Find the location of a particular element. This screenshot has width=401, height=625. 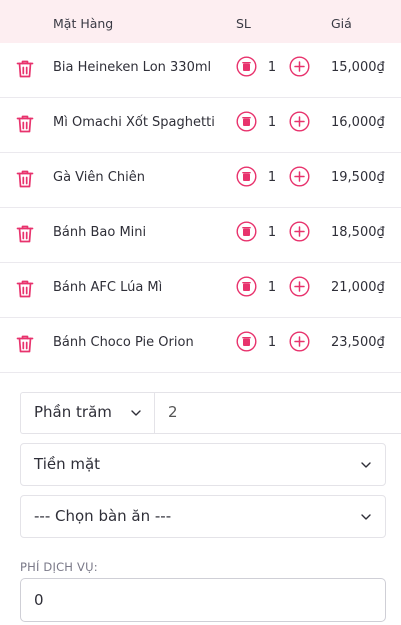

item-price: 21,000₫ is located at coordinates (358, 287).